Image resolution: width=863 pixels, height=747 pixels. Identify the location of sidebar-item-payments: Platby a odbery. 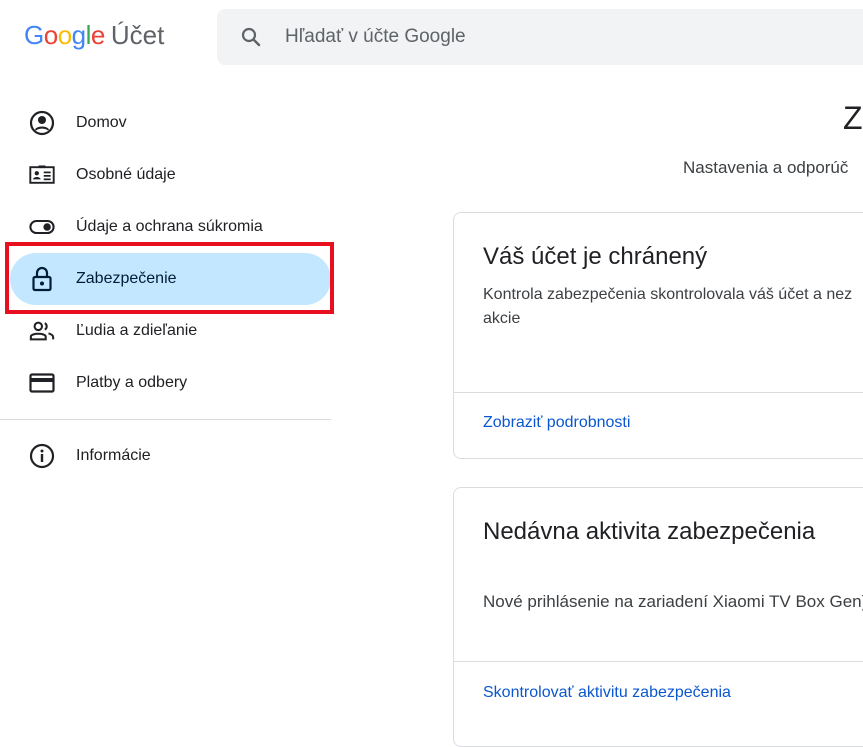
(165, 383).